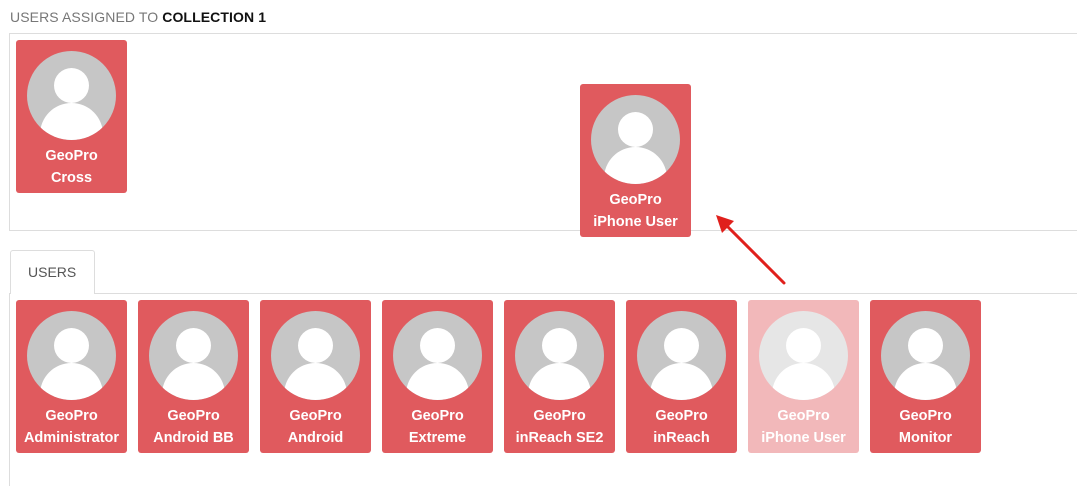  I want to click on assigned-users-heading: USERS ASSIGNED TO COLLECTION 1, so click(138, 17).